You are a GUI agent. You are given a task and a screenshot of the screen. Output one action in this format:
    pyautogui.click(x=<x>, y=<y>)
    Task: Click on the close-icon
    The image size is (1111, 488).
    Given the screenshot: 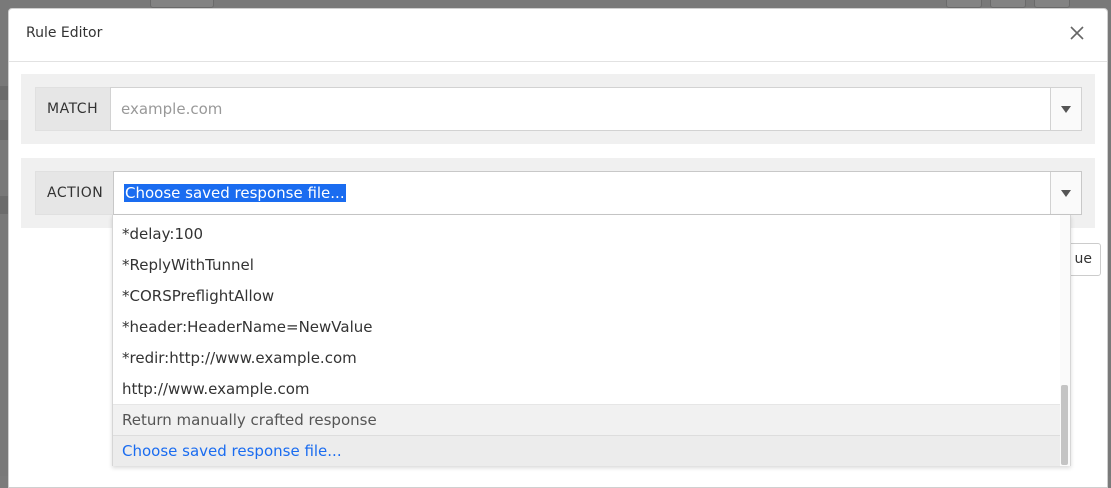 What is the action you would take?
    pyautogui.click(x=1077, y=33)
    